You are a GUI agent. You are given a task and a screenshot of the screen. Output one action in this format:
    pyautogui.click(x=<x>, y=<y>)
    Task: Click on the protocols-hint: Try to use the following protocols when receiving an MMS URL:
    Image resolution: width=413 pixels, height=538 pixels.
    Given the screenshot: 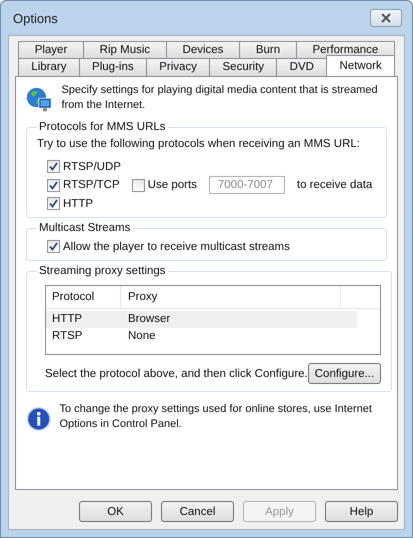 What is the action you would take?
    pyautogui.click(x=199, y=144)
    